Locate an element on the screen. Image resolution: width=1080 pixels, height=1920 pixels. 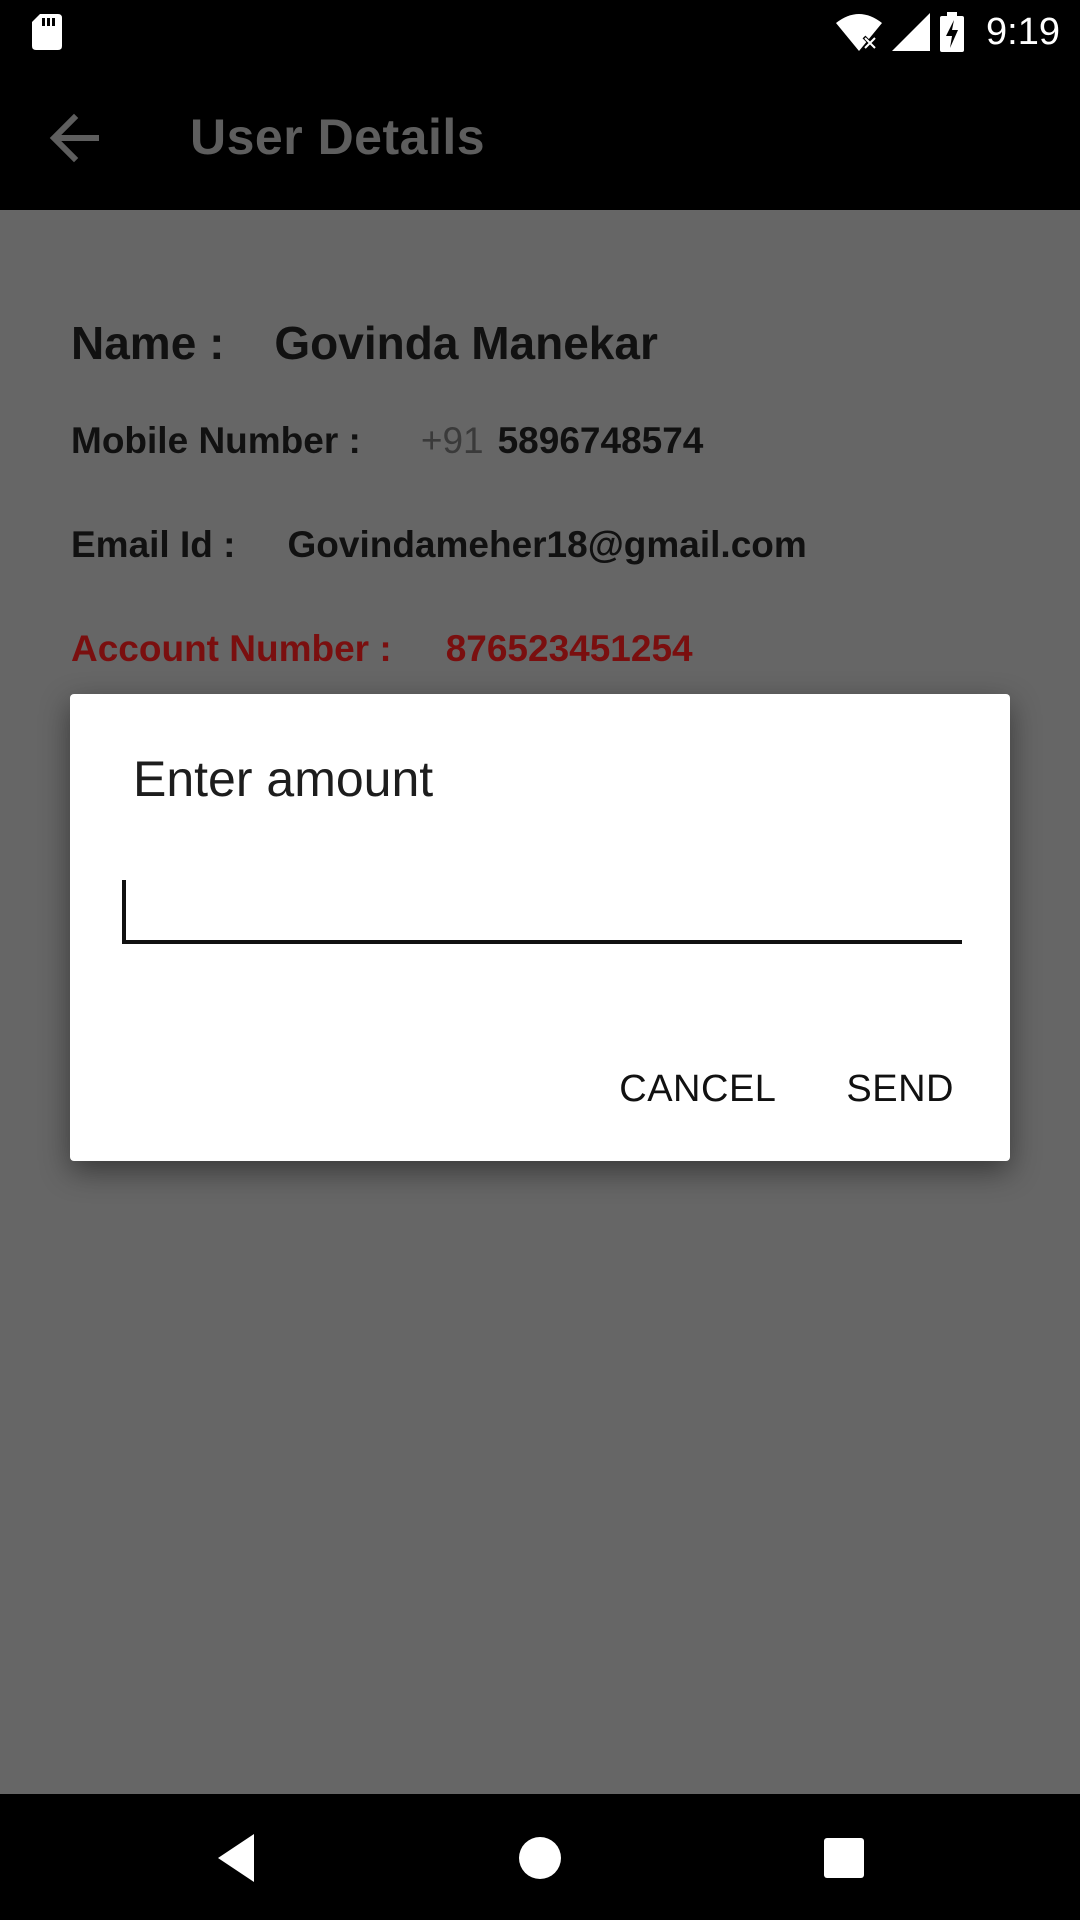
status-icons: 9:19 is located at coordinates (948, 32).